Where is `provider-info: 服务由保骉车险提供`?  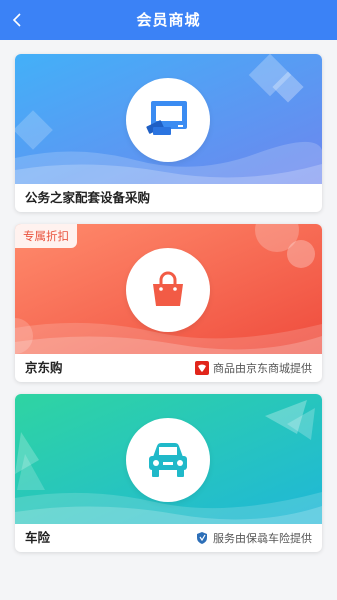 provider-info: 服务由保骉车险提供 is located at coordinates (253, 538).